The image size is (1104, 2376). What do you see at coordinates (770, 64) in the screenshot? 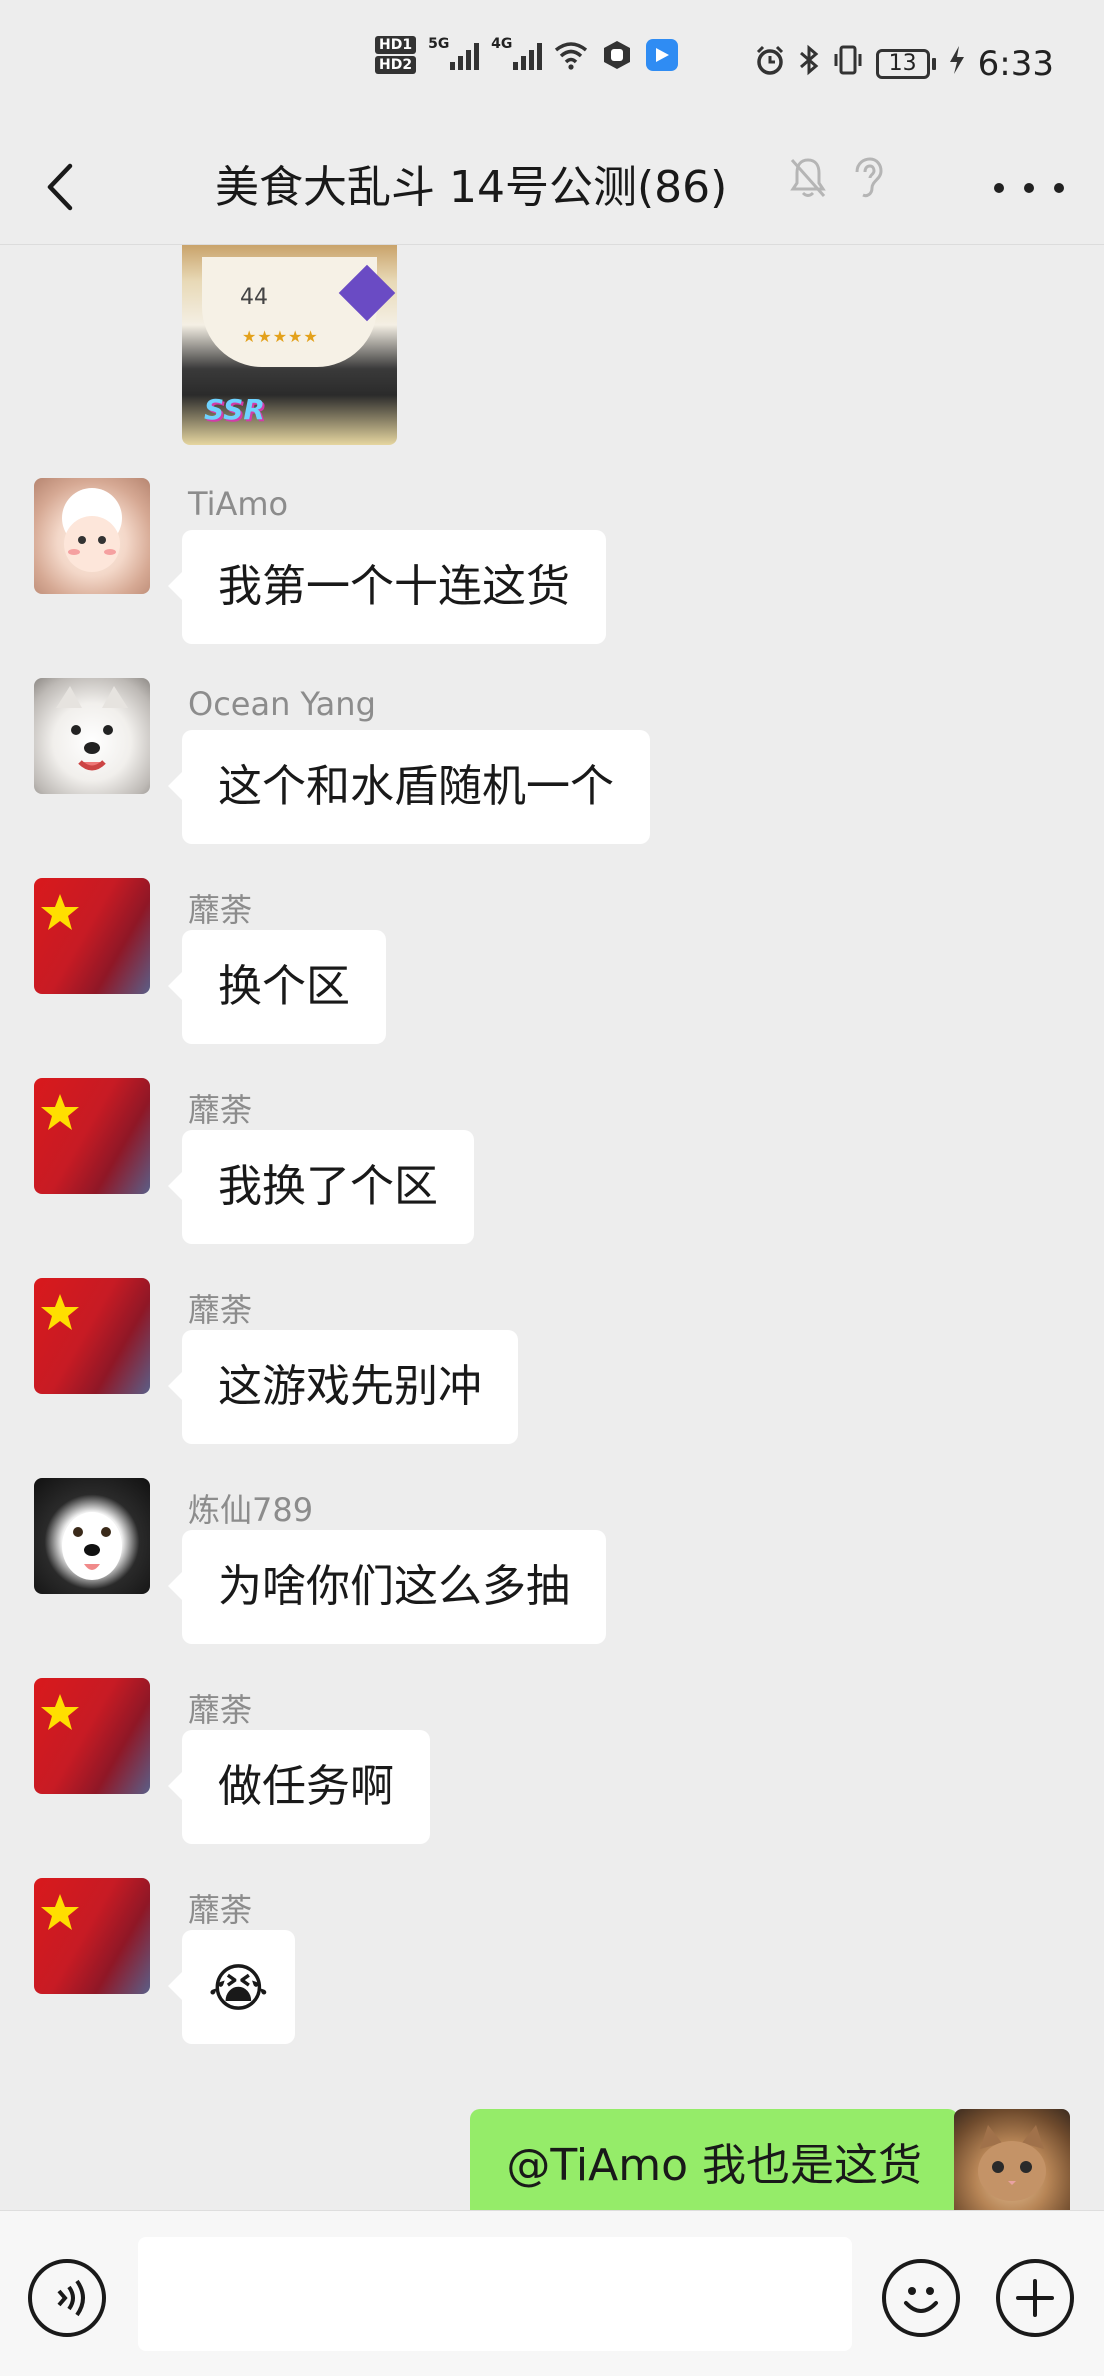
I see `alarm-icon` at bounding box center [770, 64].